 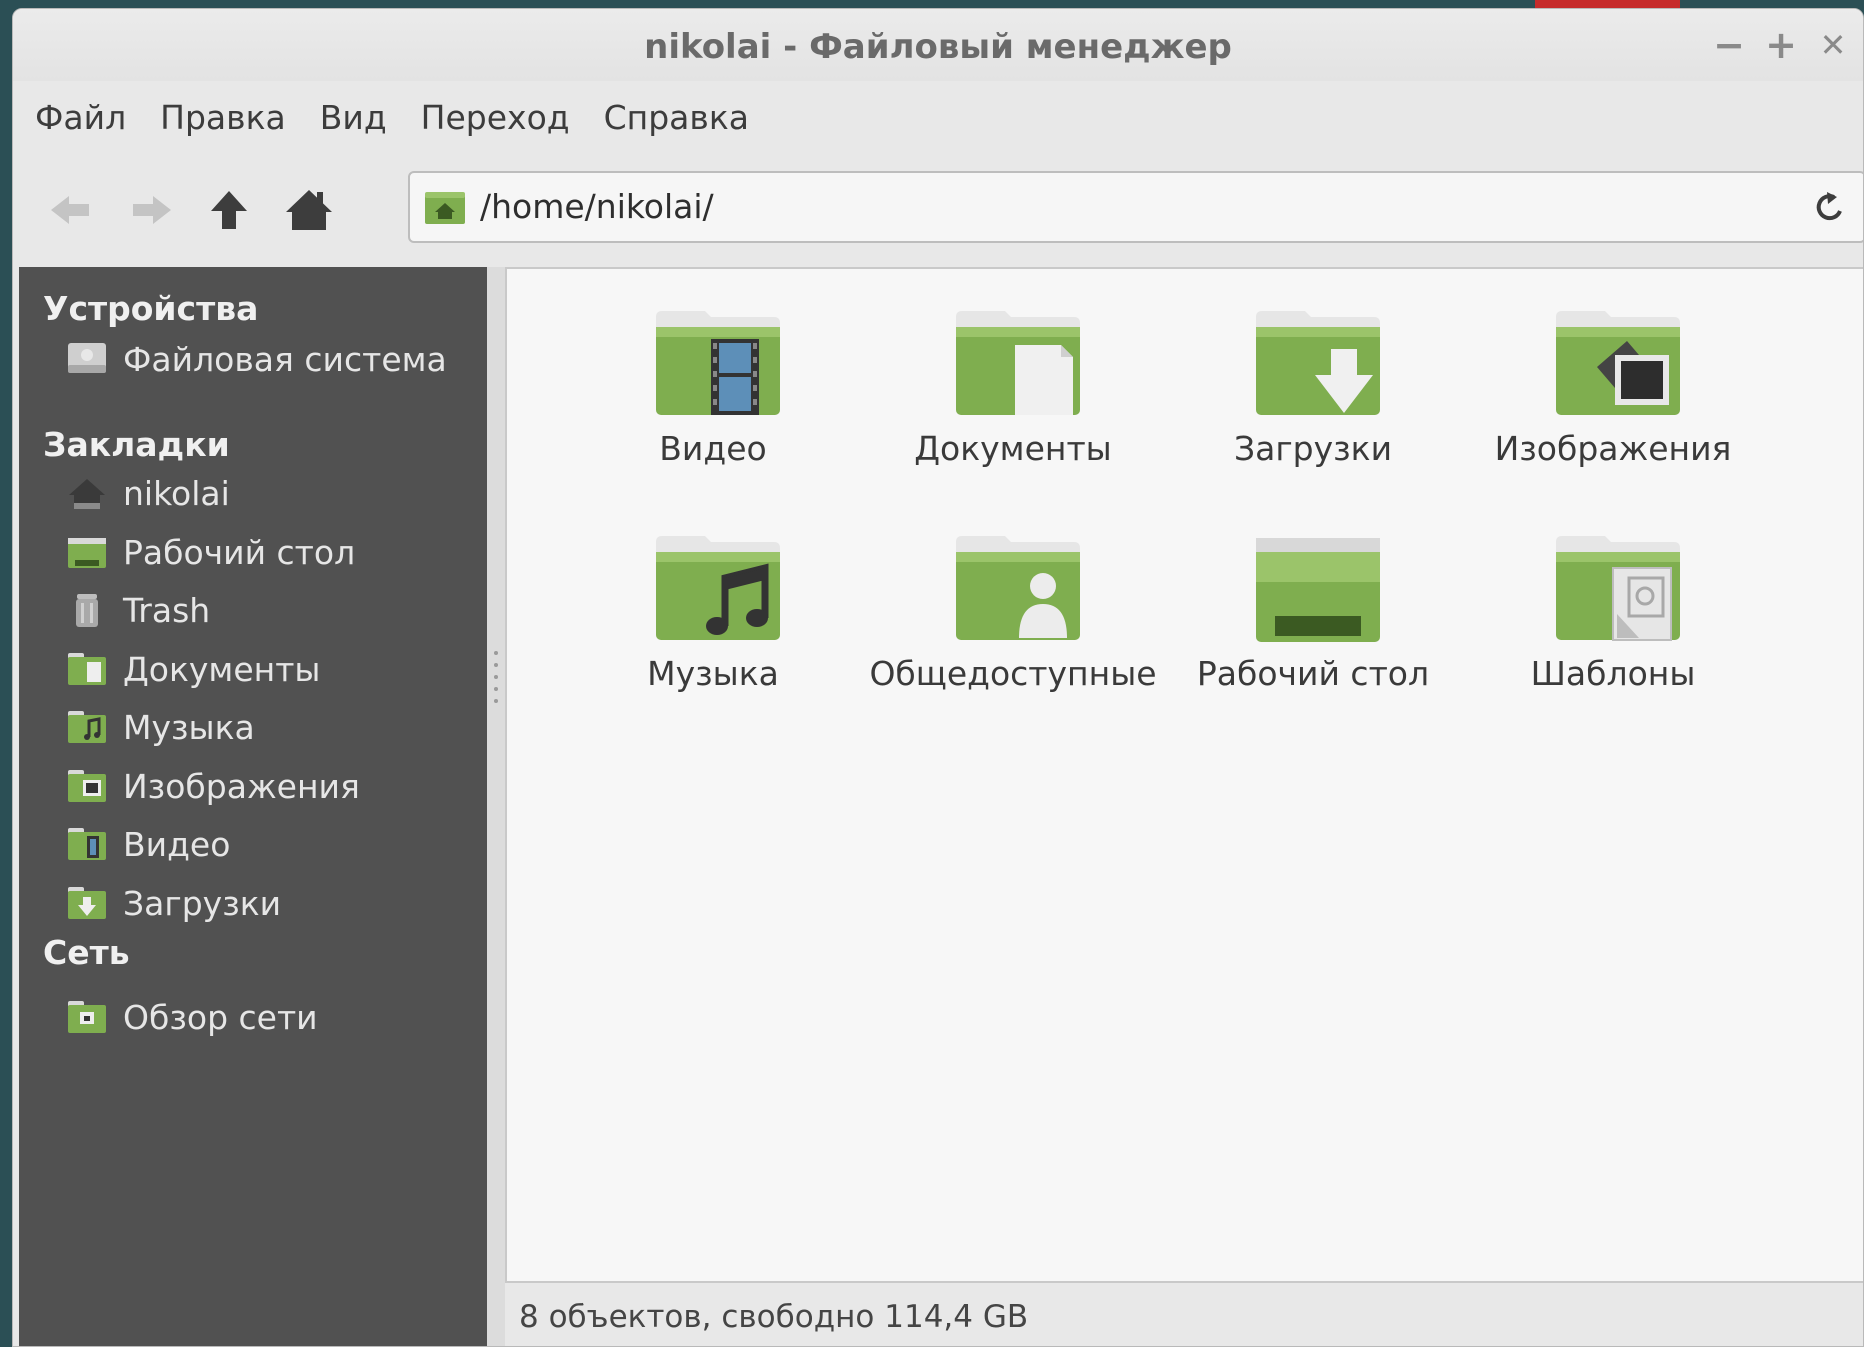 What do you see at coordinates (87, 553) in the screenshot?
I see `desktop-icon` at bounding box center [87, 553].